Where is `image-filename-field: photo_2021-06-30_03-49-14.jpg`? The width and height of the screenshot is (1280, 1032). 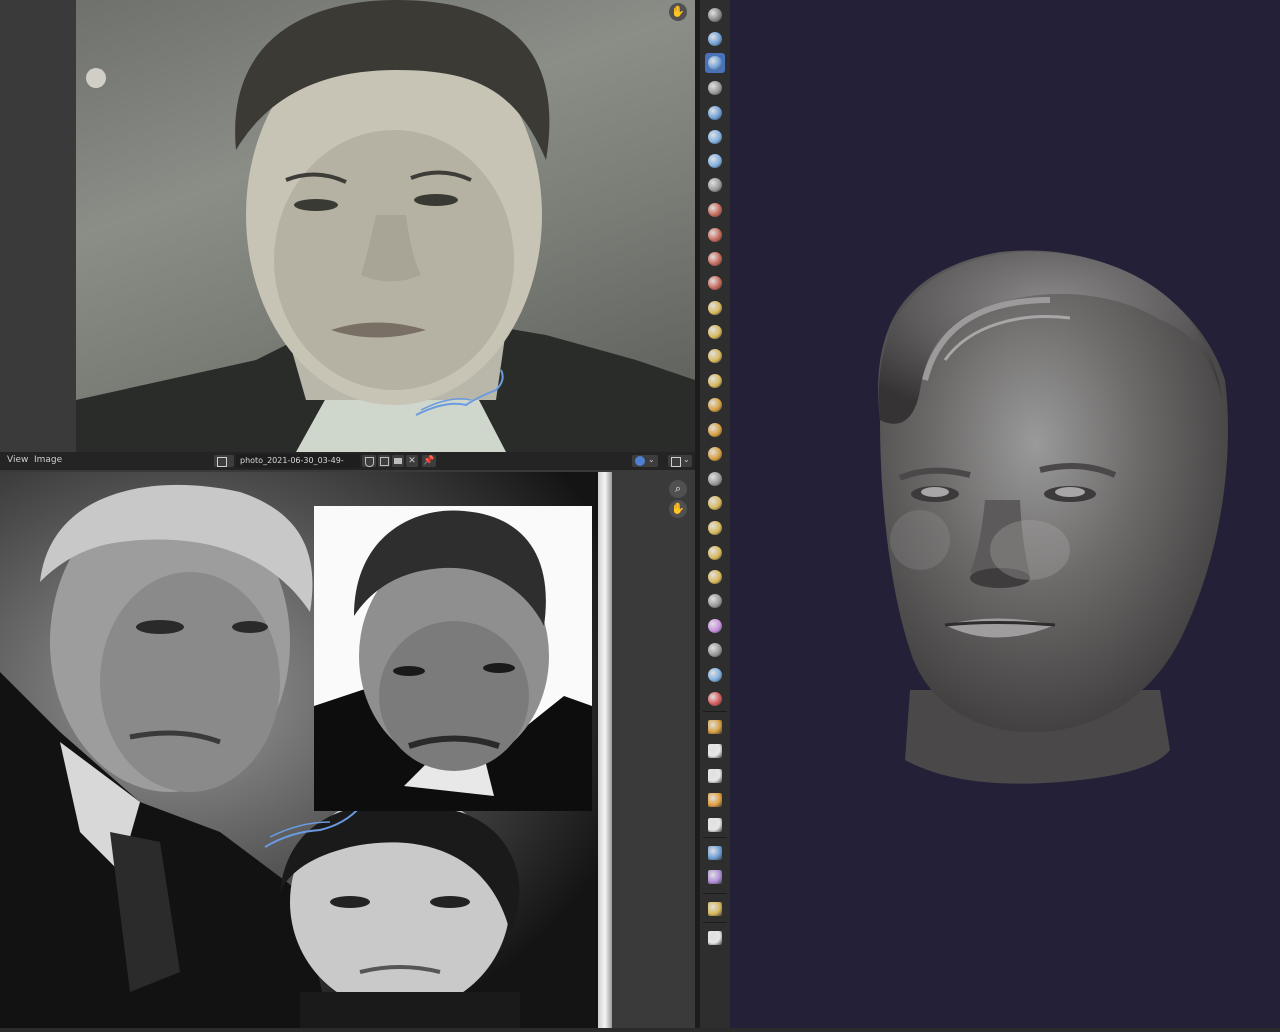 image-filename-field: photo_2021-06-30_03-49-14.jpg is located at coordinates (298, 466).